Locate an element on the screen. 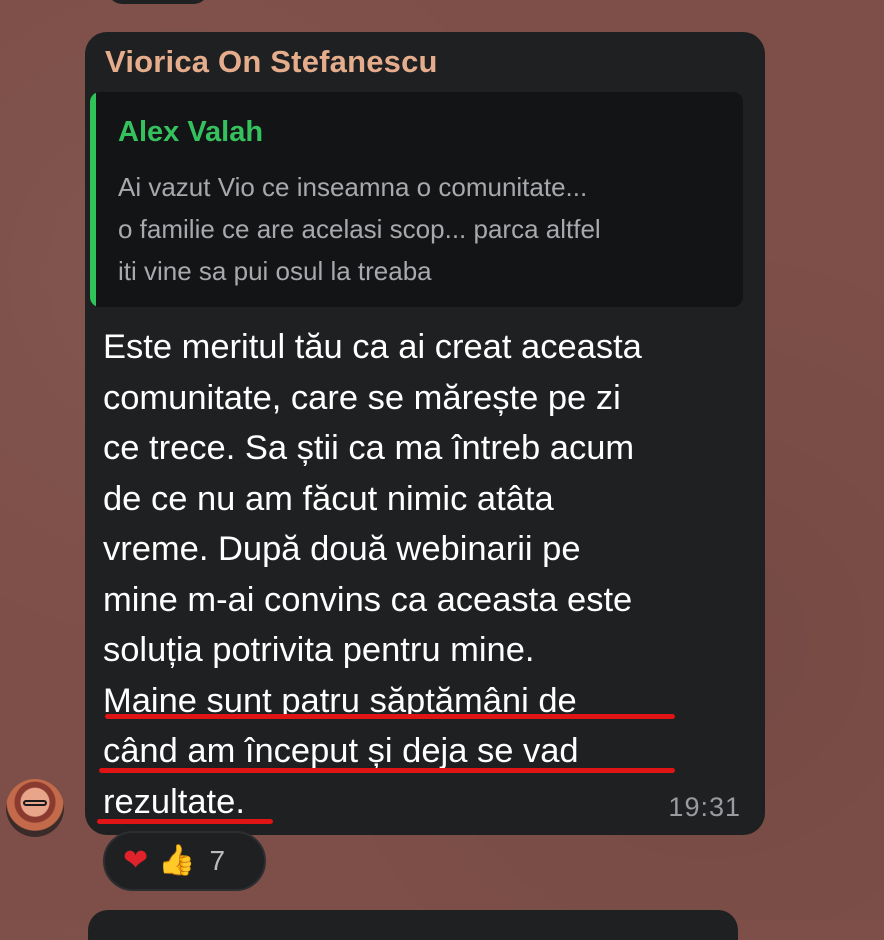  sender-avatar is located at coordinates (35, 808).